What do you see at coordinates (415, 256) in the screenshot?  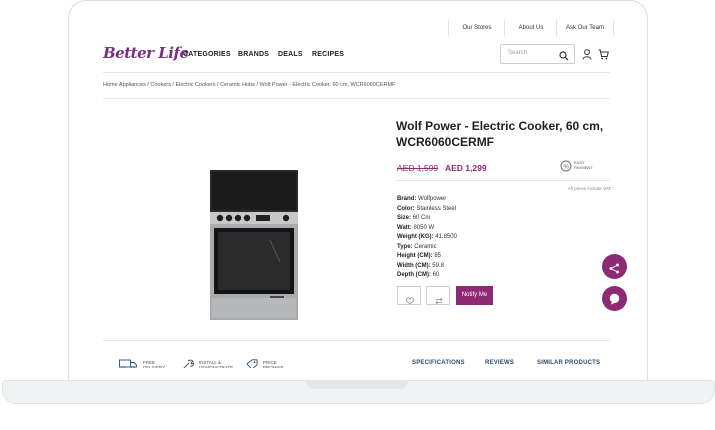 I see `spec-label: Height (CM):` at bounding box center [415, 256].